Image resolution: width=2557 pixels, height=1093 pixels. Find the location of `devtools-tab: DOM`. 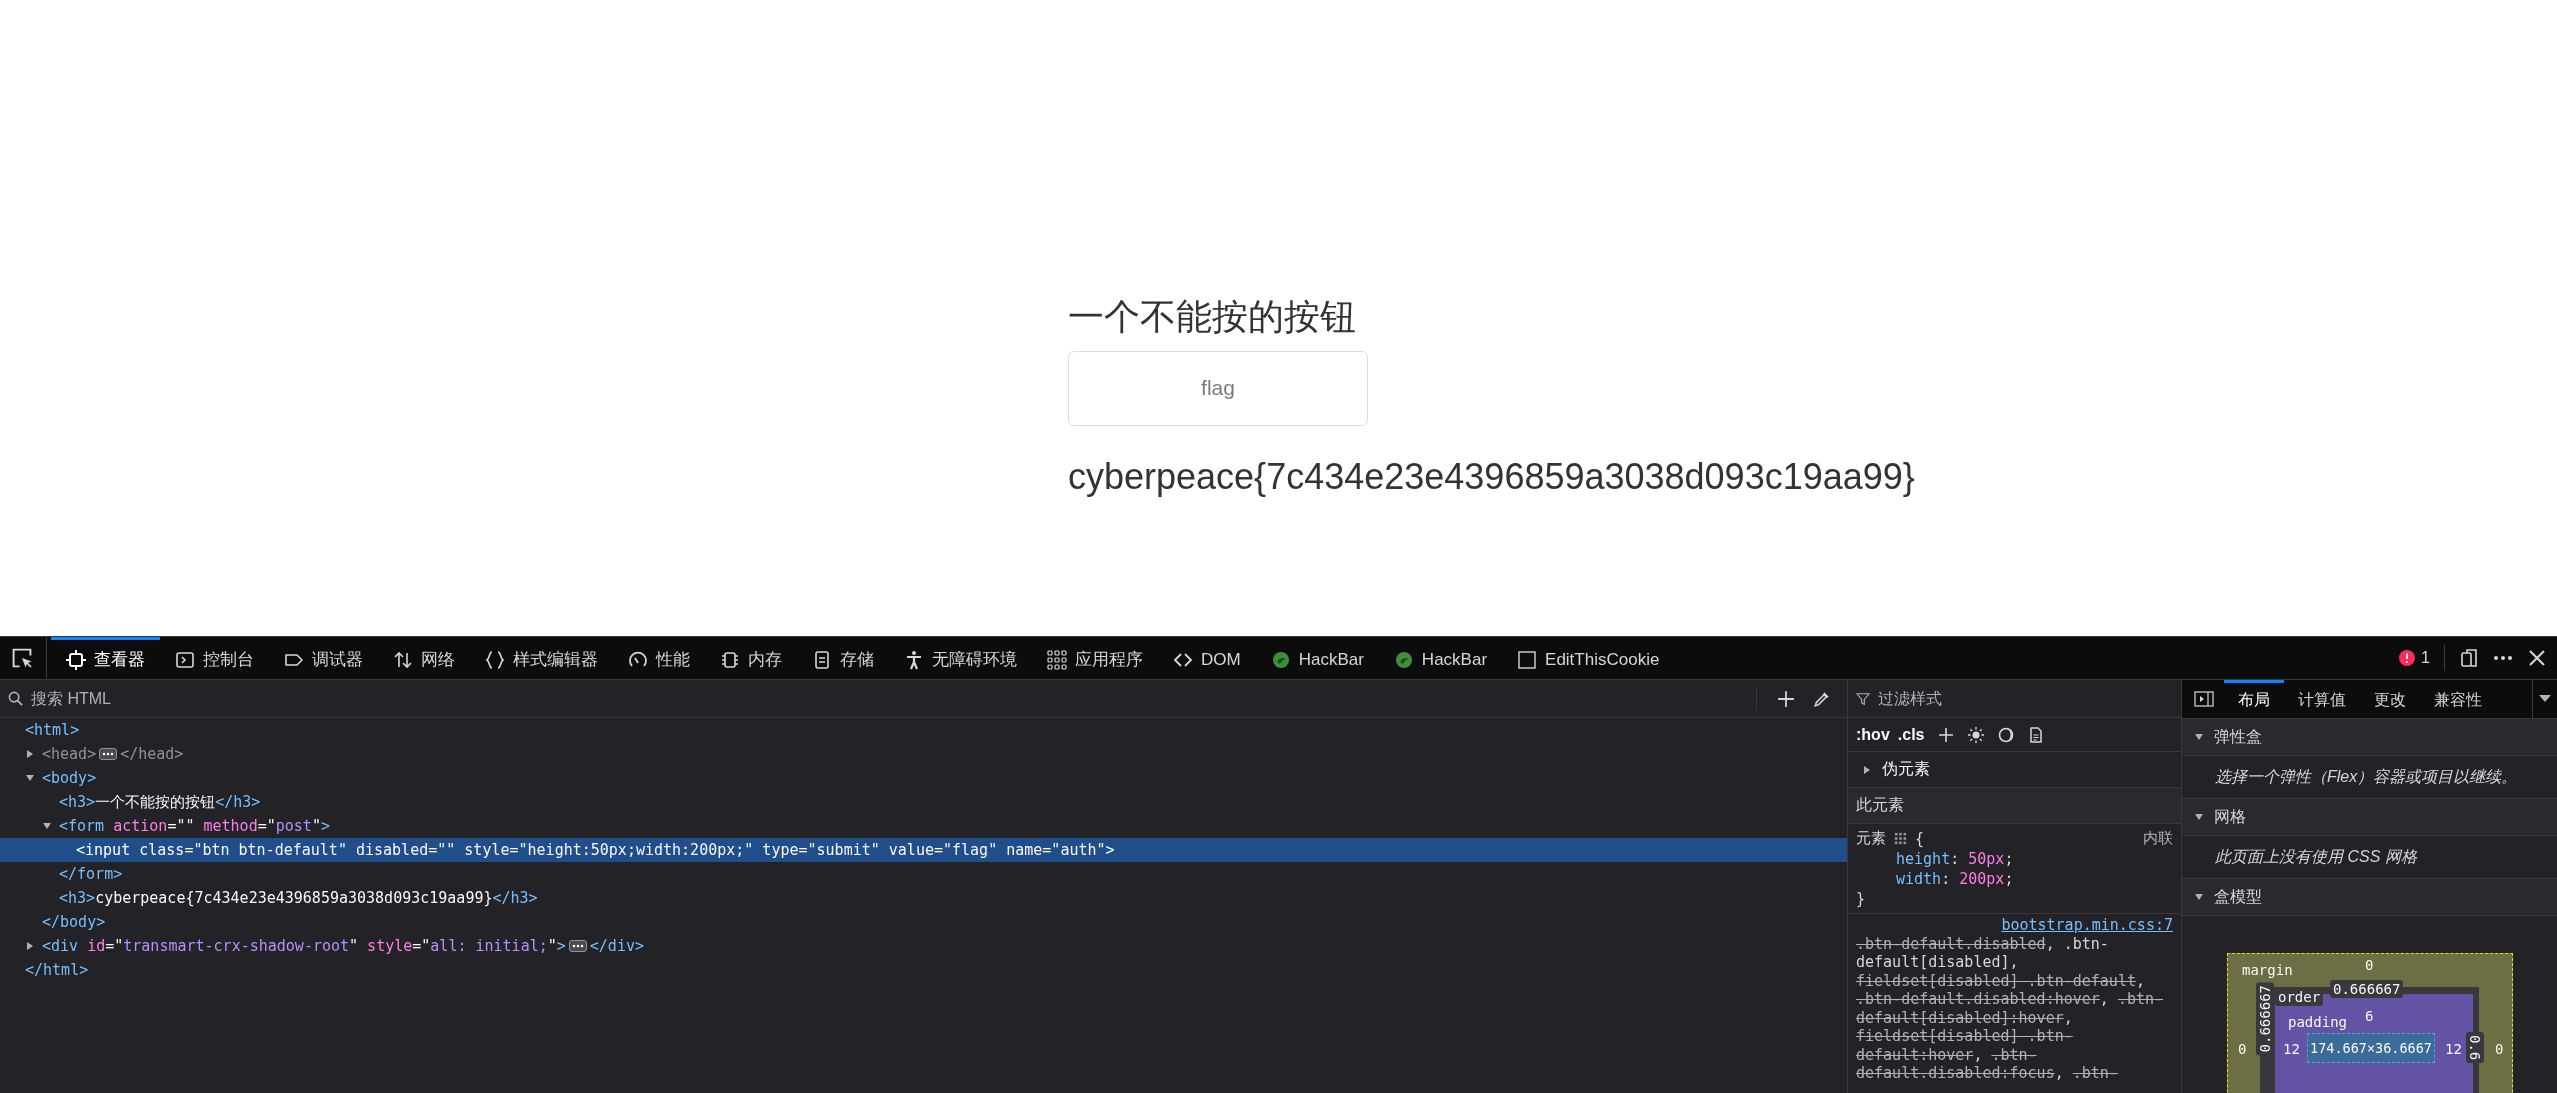

devtools-tab: DOM is located at coordinates (1207, 658).